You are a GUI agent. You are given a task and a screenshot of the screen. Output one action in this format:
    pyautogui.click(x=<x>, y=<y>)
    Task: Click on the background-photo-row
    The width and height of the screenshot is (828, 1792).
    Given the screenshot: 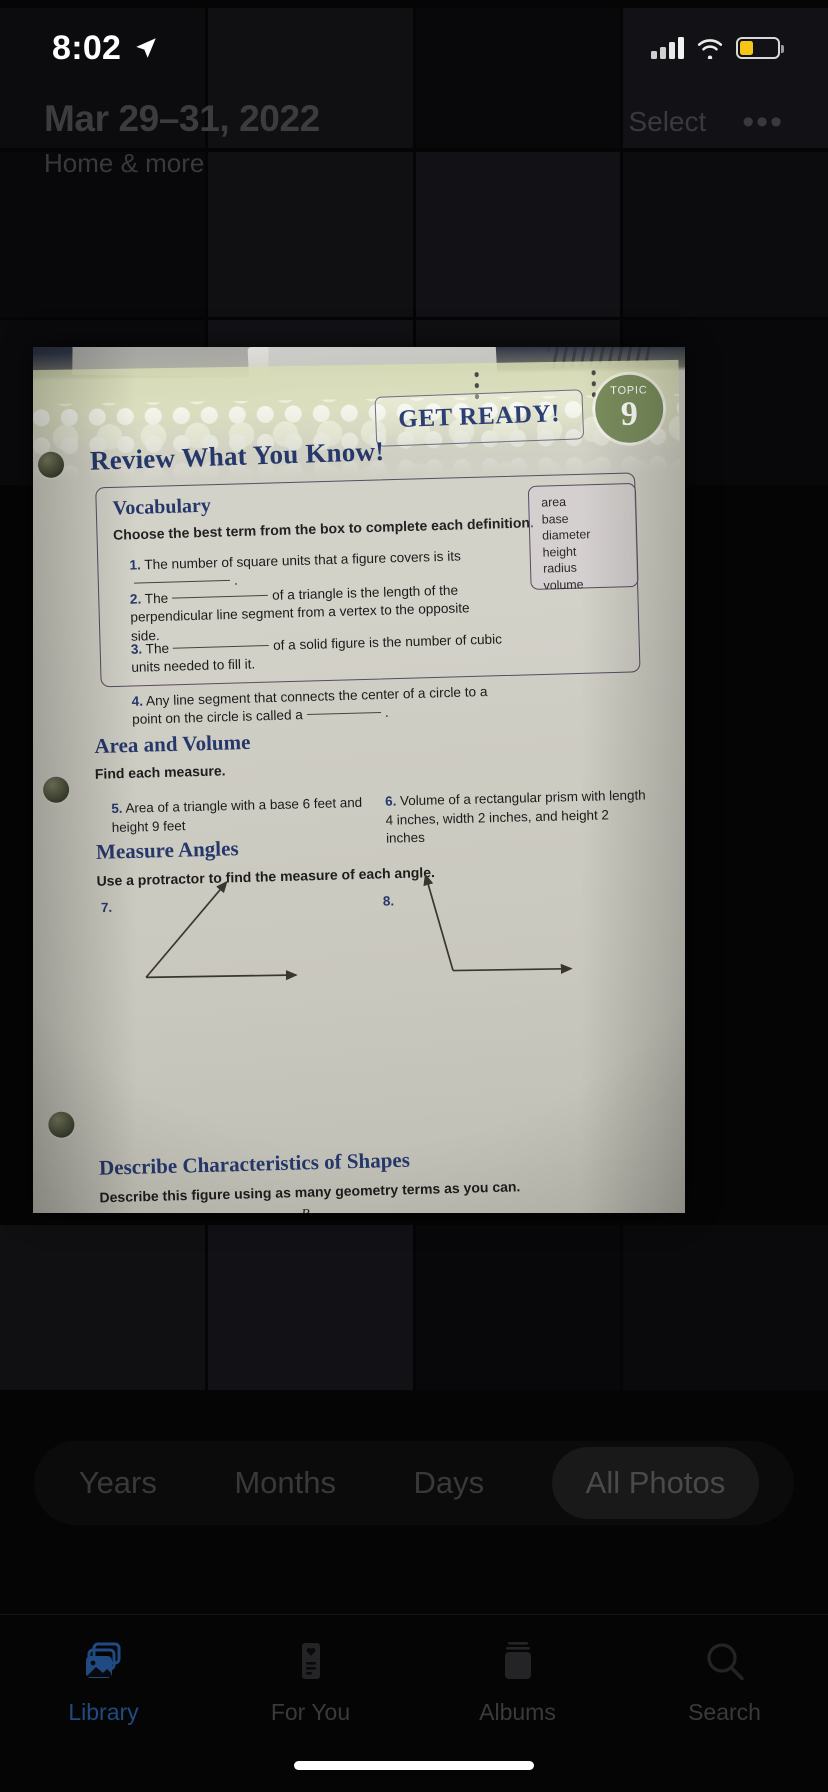 What is the action you would take?
    pyautogui.click(x=414, y=1307)
    